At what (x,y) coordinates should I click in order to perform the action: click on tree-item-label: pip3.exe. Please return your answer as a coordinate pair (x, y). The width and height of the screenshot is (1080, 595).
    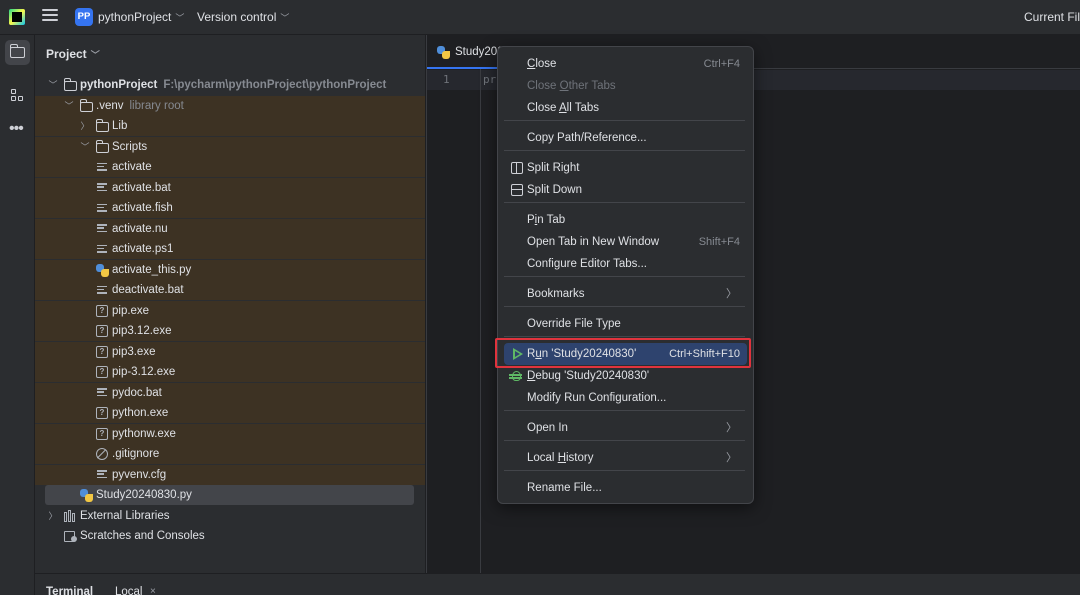
    Looking at the image, I should click on (134, 351).